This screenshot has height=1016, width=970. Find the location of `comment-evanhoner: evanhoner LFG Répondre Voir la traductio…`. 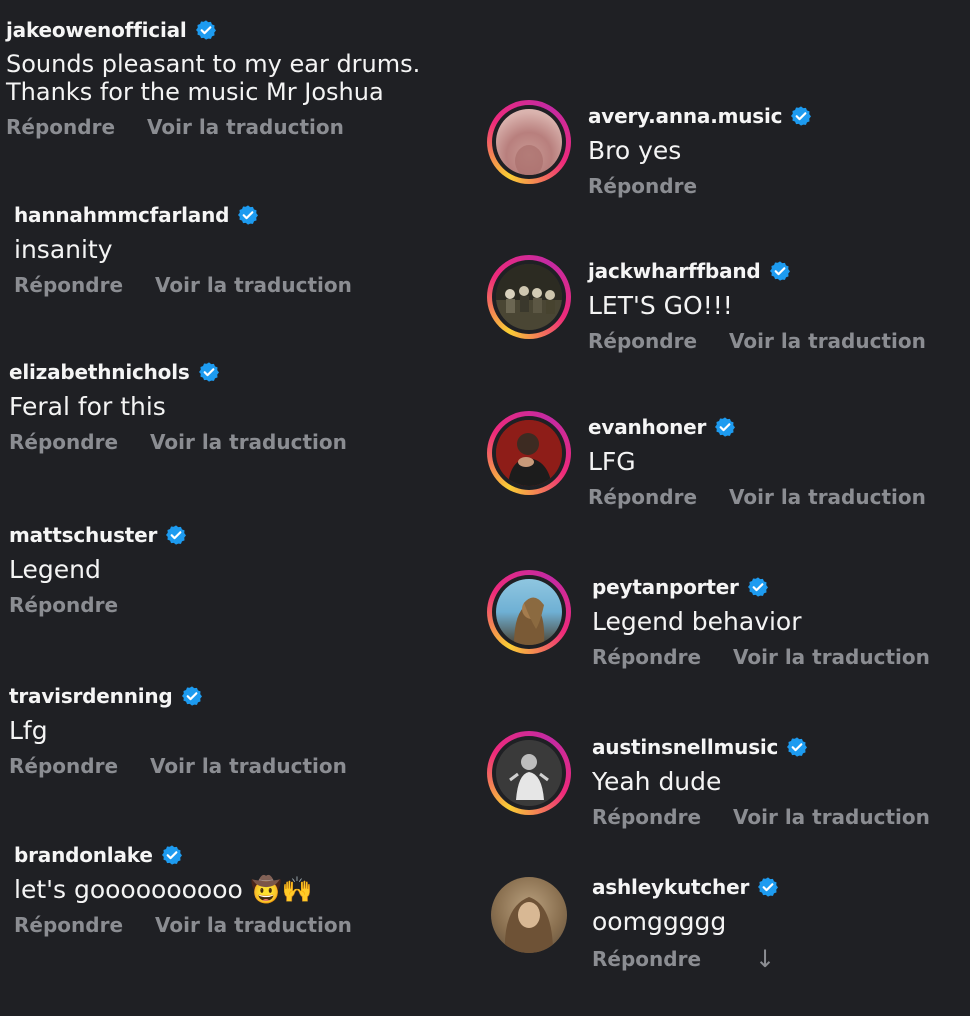

comment-evanhoner: evanhoner LFG Répondre Voir la traductio… is located at coordinates (757, 462).